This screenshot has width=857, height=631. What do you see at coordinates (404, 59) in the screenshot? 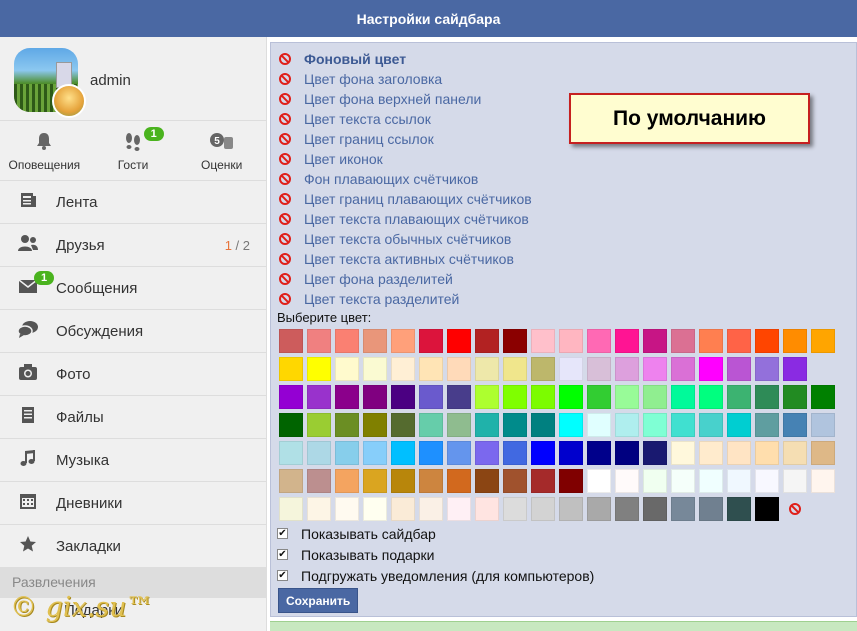
I see `color-option: Фоновый цвет` at bounding box center [404, 59].